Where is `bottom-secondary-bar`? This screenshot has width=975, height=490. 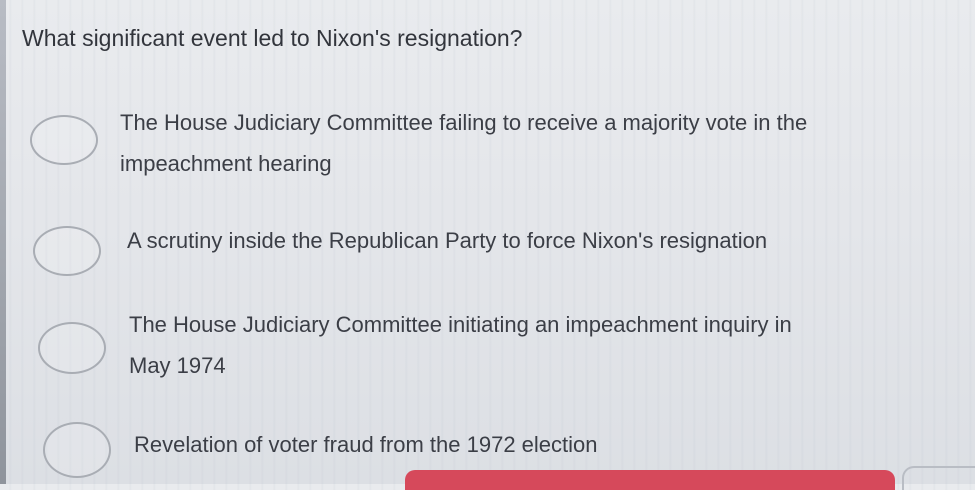 bottom-secondary-bar is located at coordinates (938, 478).